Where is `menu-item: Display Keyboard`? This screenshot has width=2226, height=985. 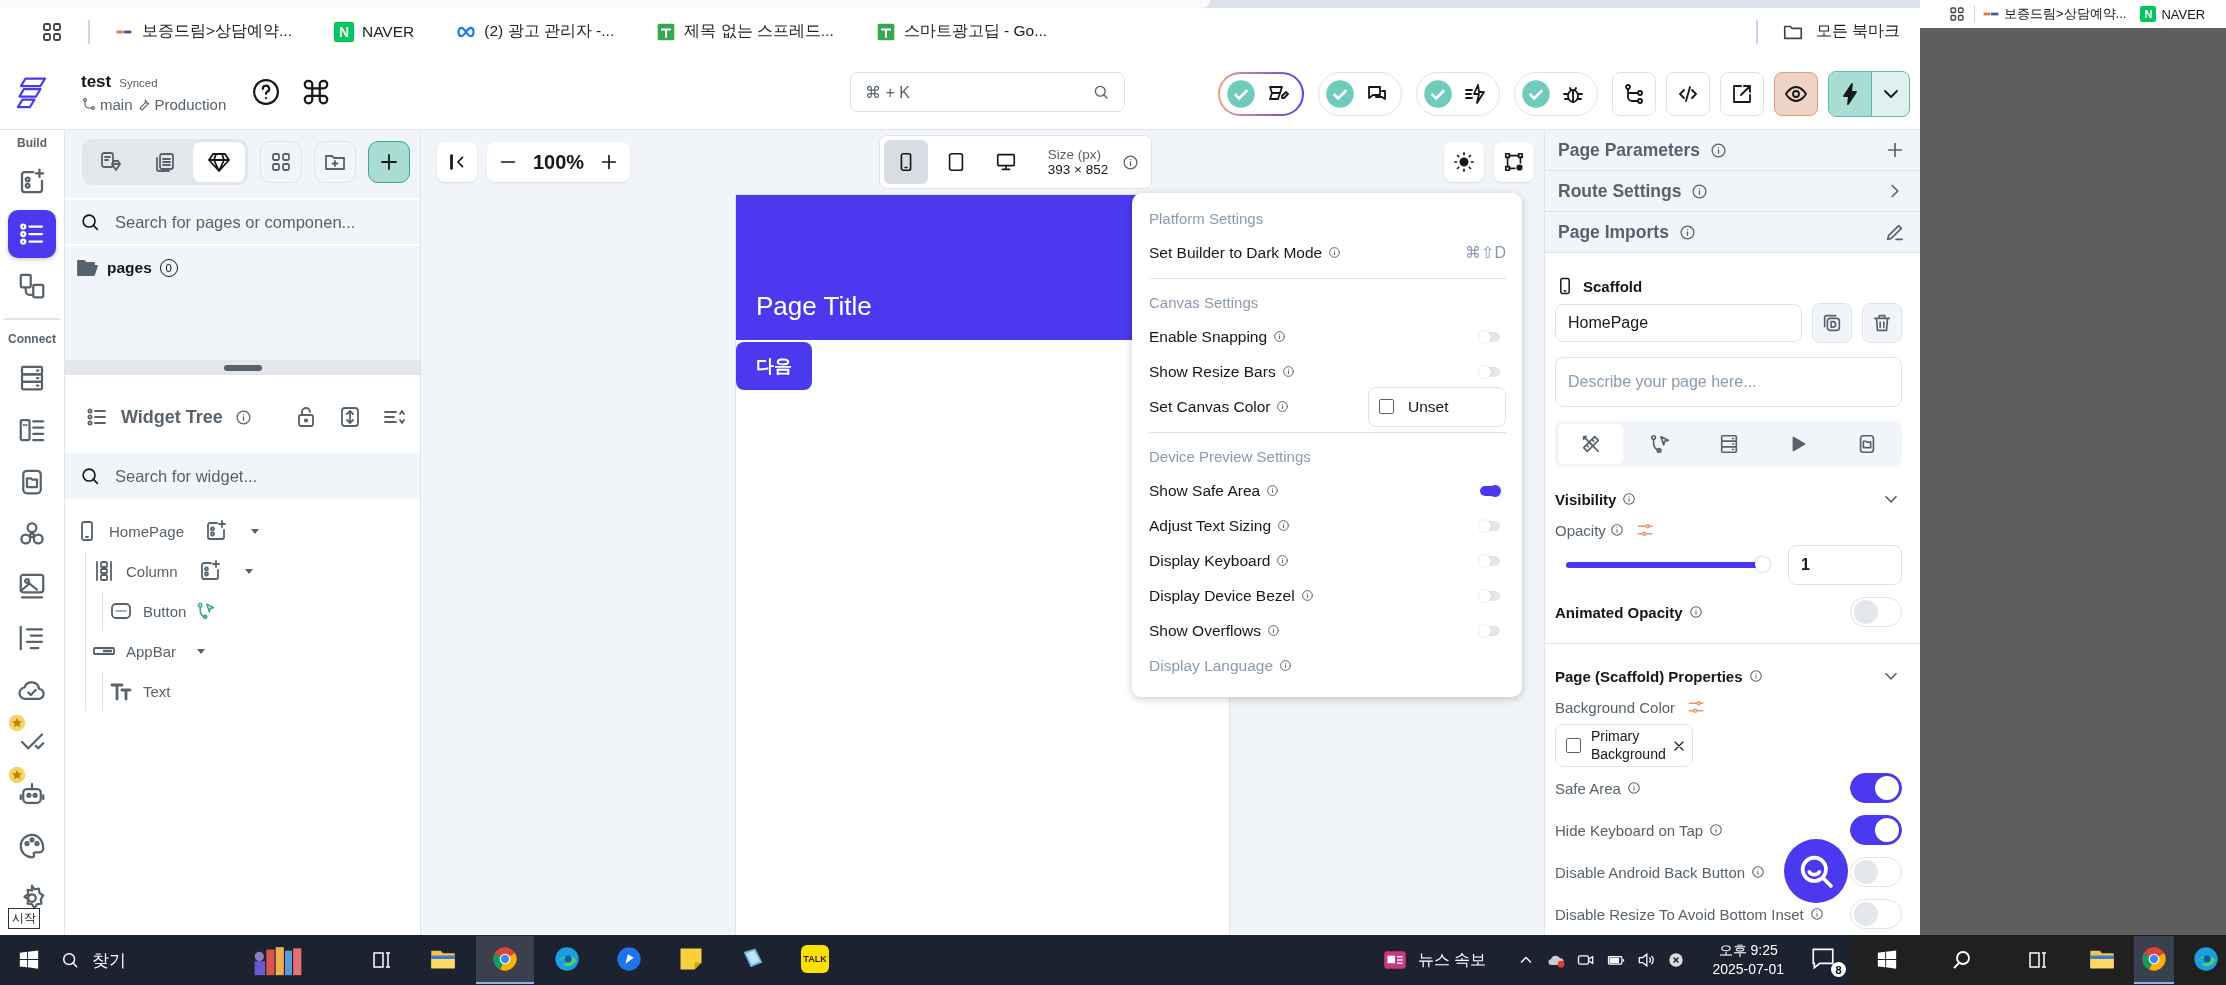 menu-item: Display Keyboard is located at coordinates (1210, 560).